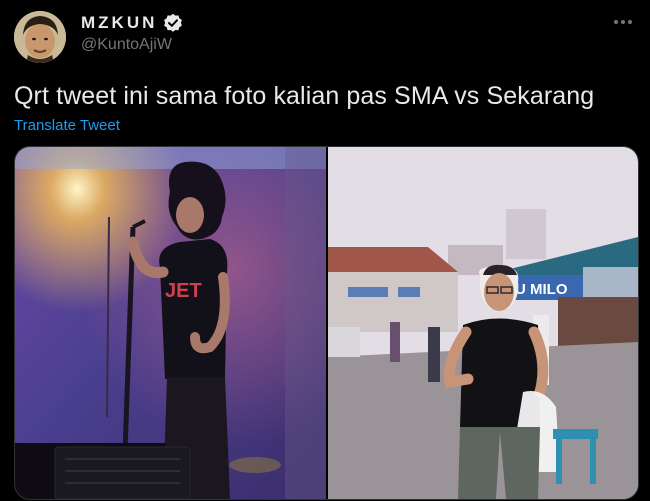 The height and width of the screenshot is (501, 650). What do you see at coordinates (623, 22) in the screenshot?
I see `more-options-icon` at bounding box center [623, 22].